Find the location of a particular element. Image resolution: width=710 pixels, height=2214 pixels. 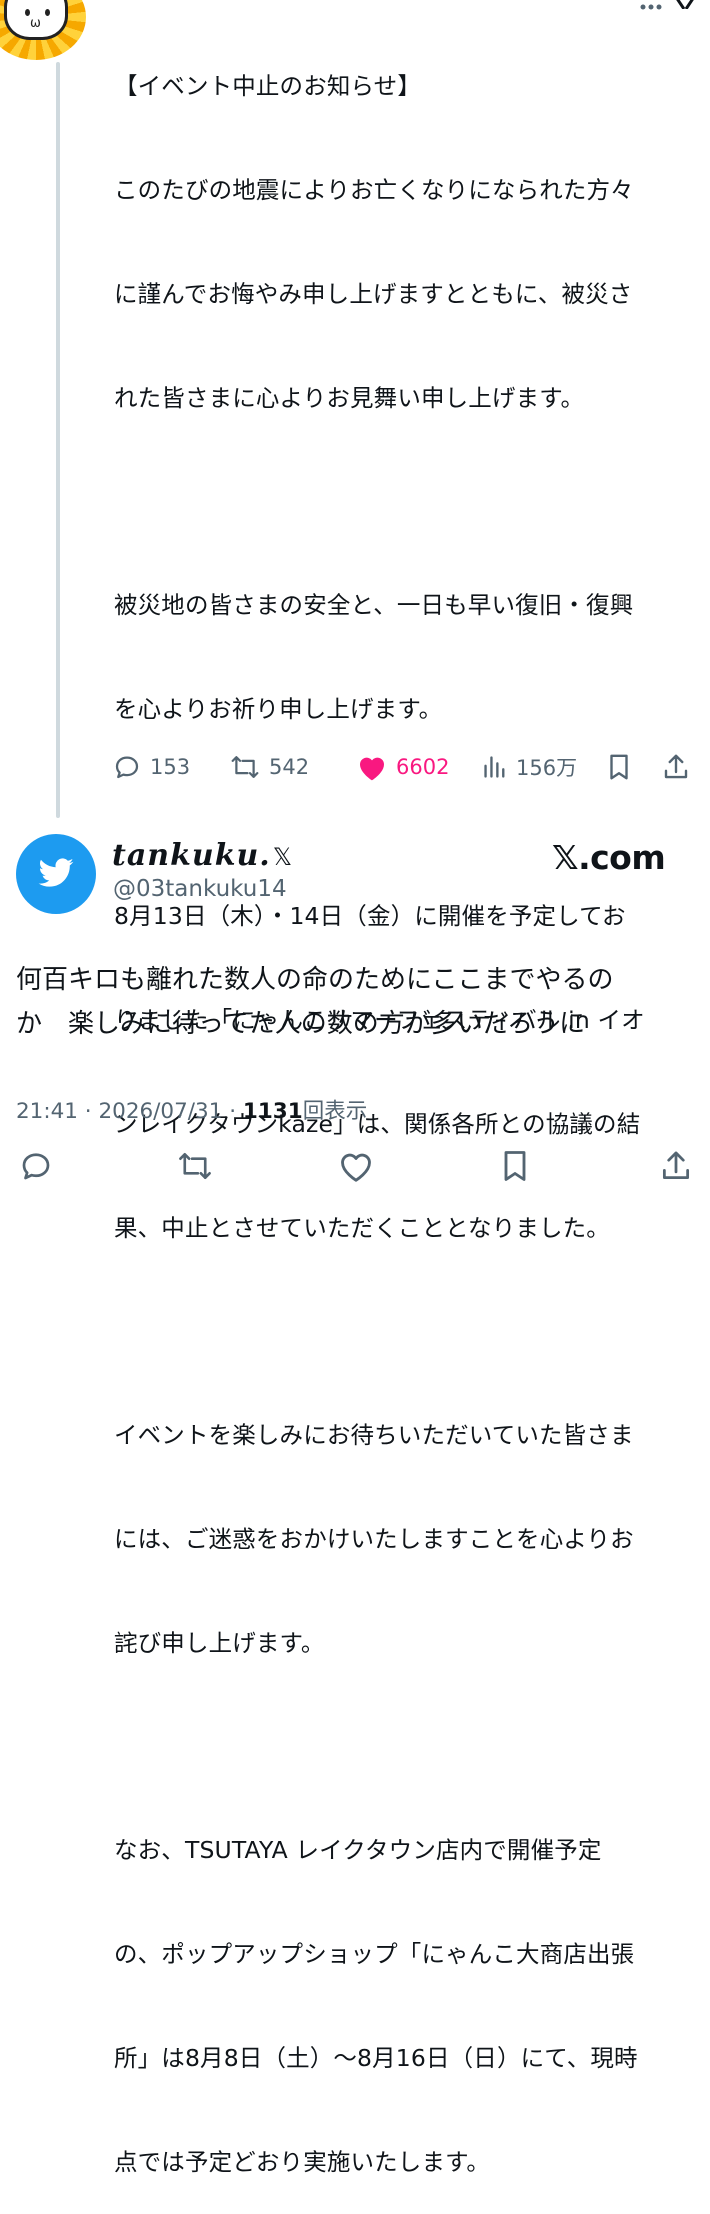

cat-face-icon: ω is located at coordinates (36, 20).